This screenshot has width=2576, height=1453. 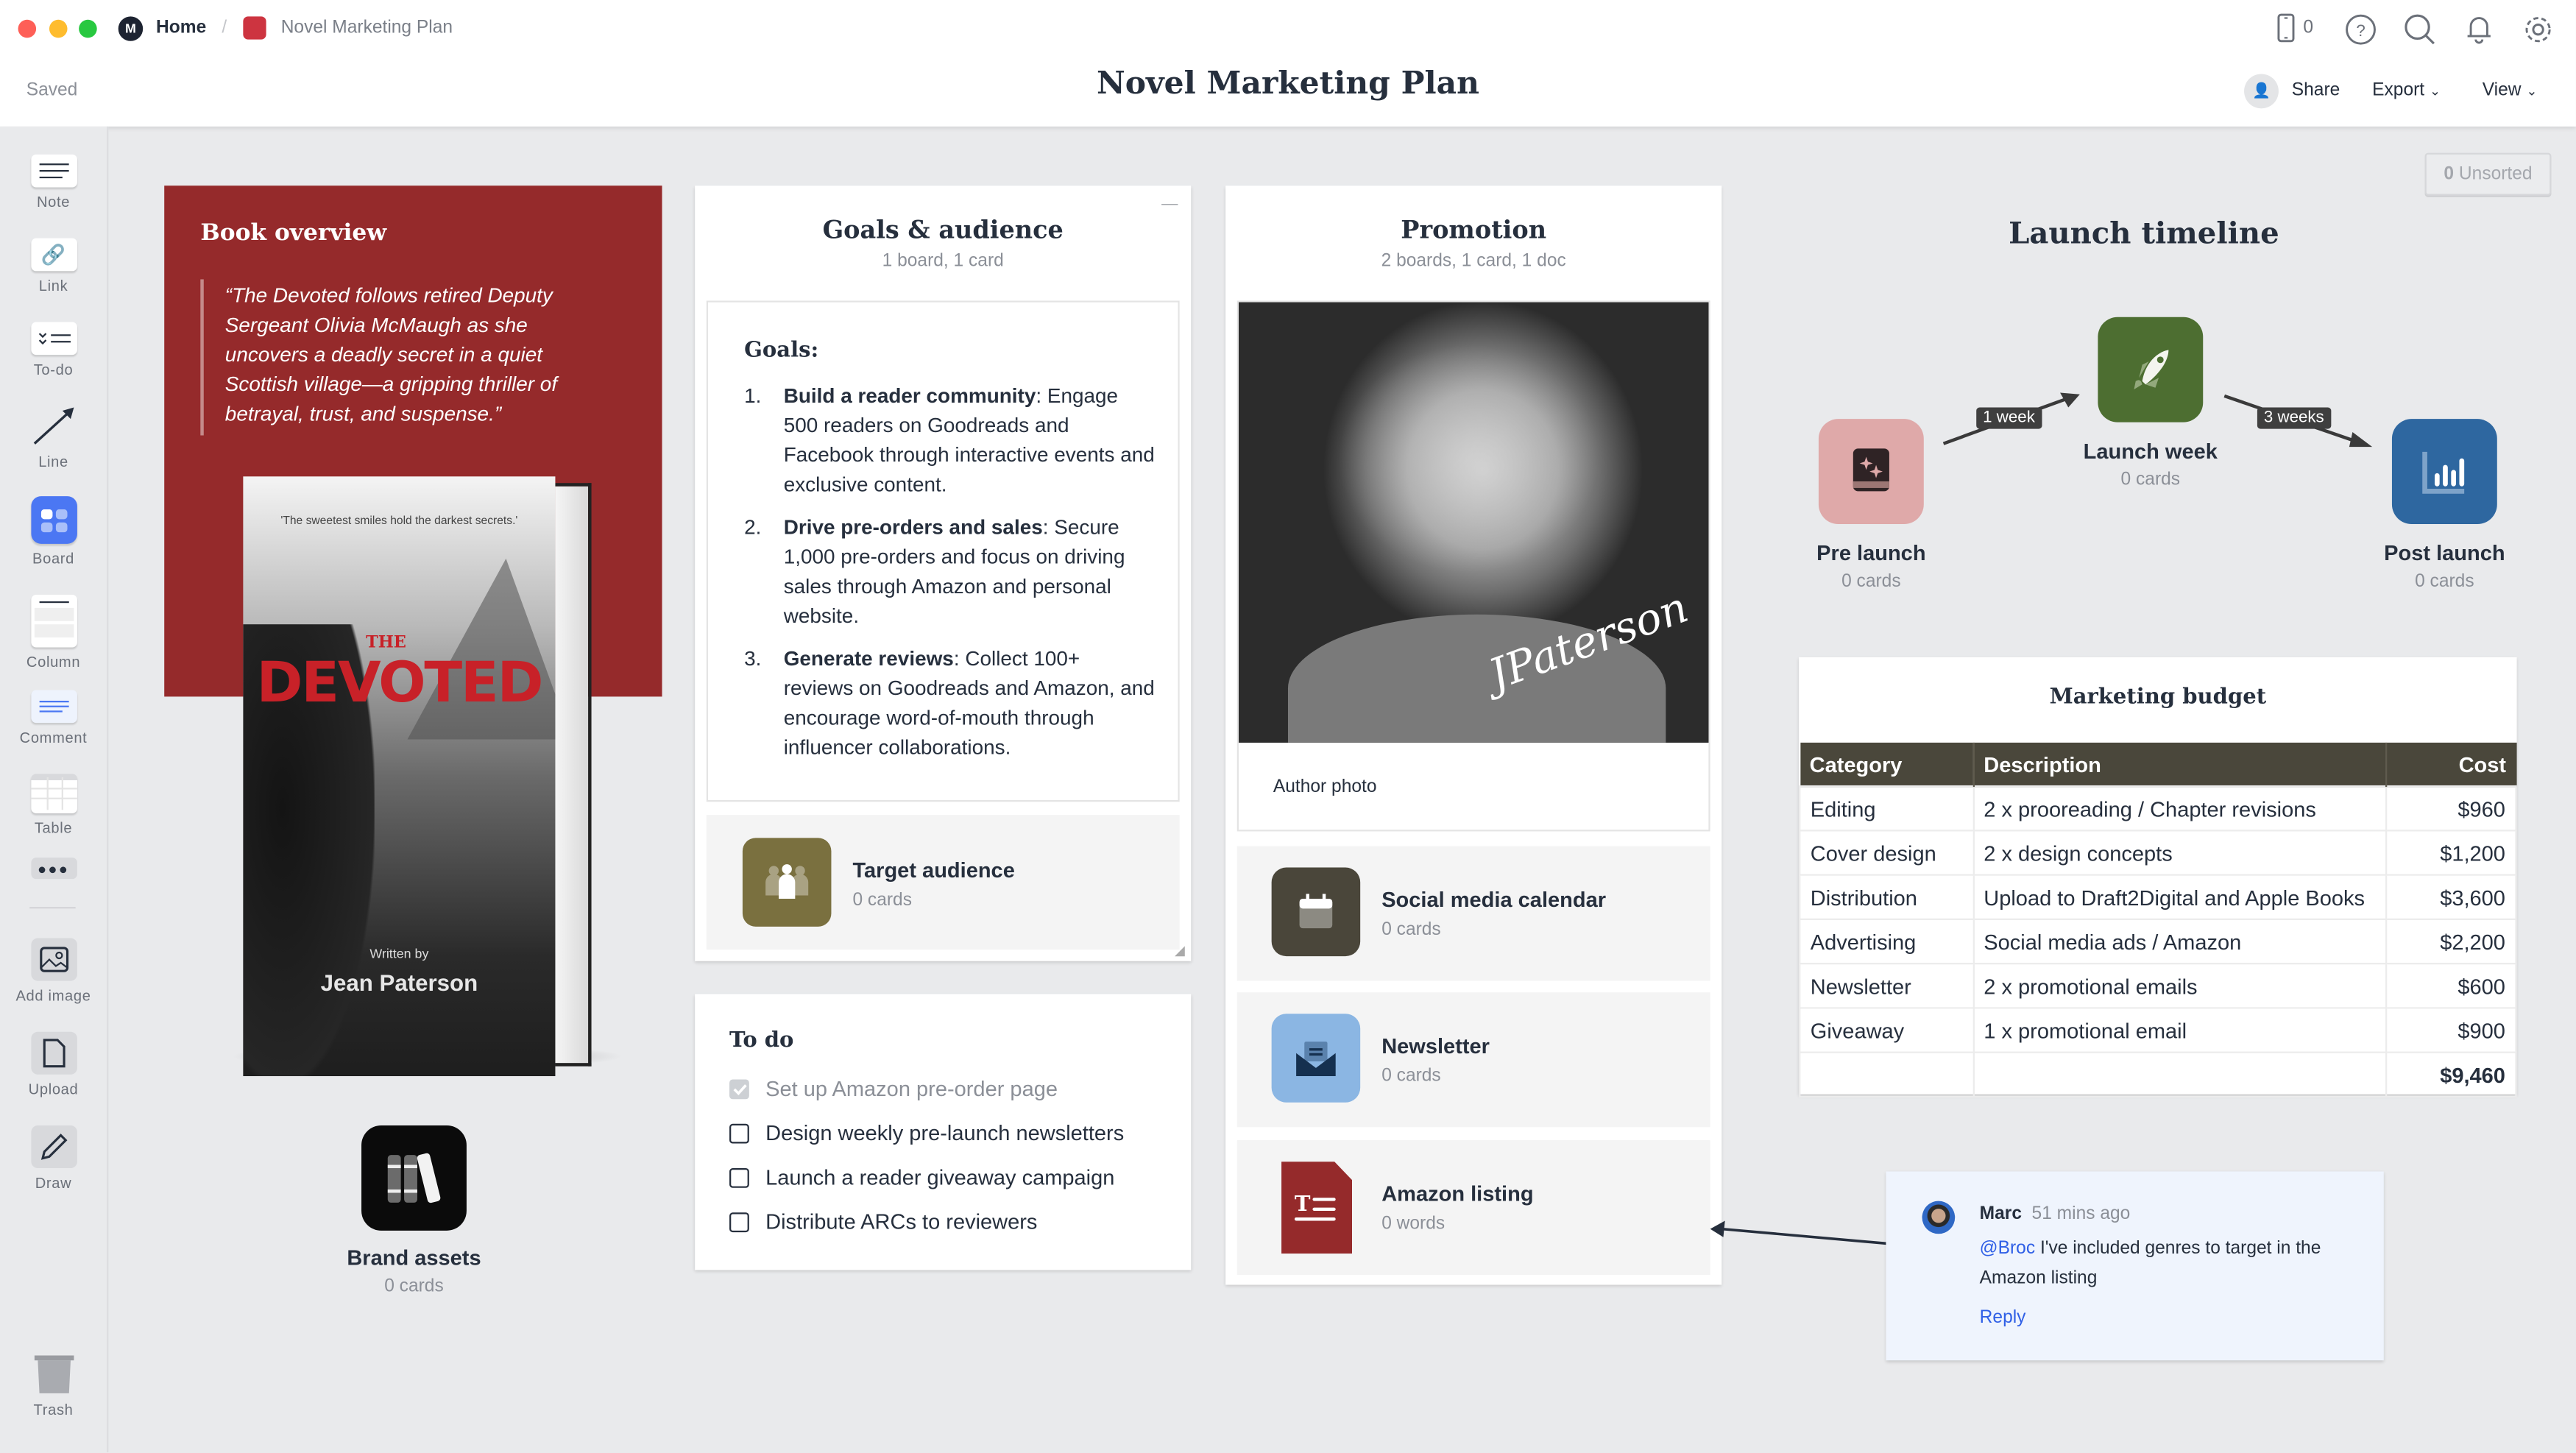 I want to click on breadcrumb-current: Novel Marketing Plan, so click(x=367, y=28).